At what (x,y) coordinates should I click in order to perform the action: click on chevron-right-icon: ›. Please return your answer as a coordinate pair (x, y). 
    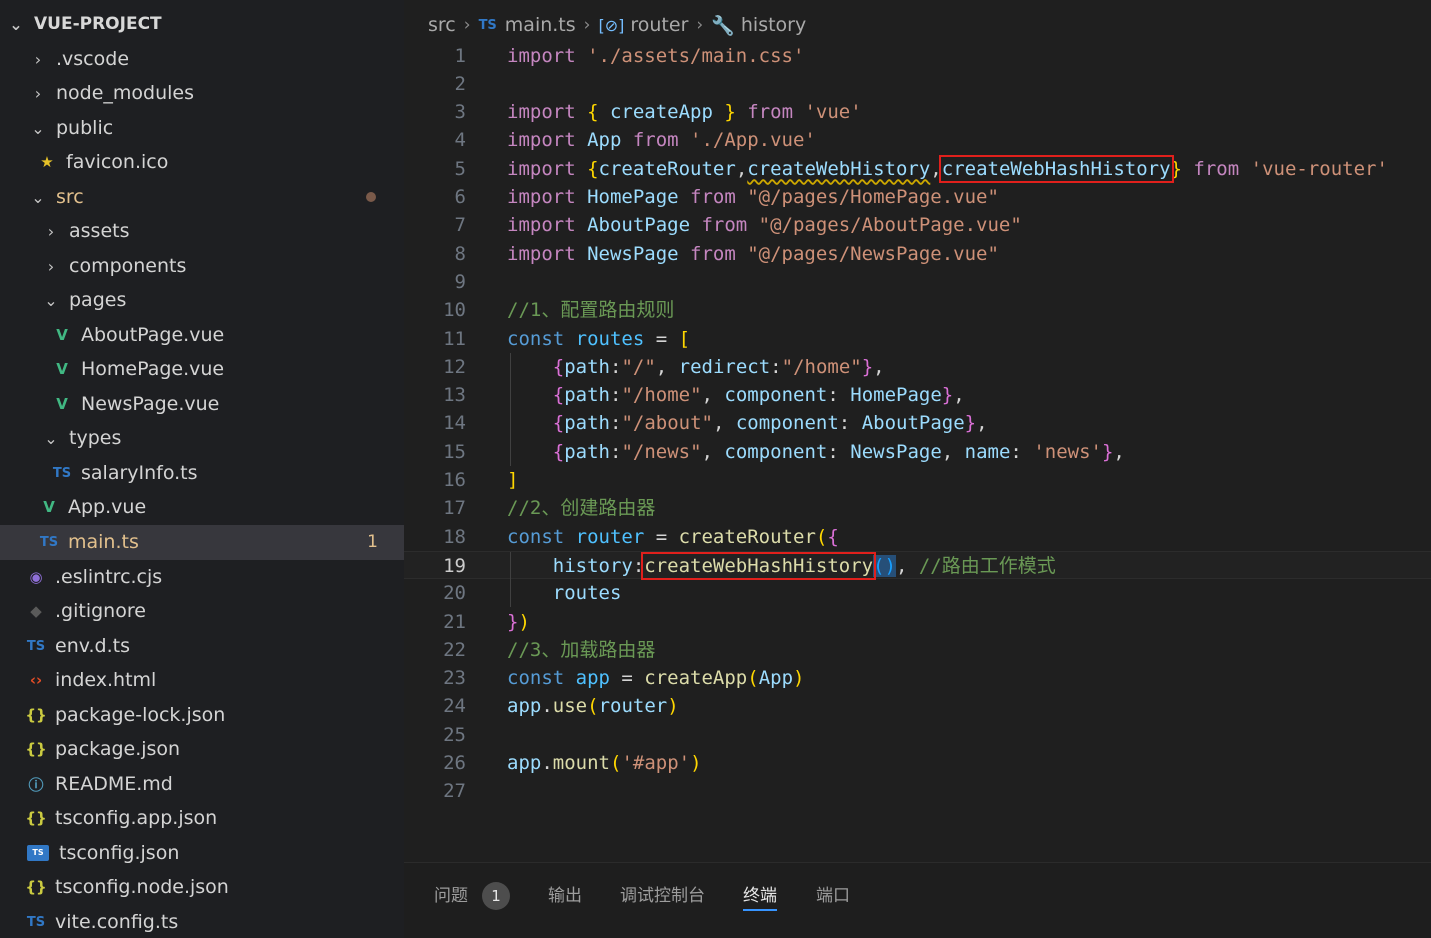
    Looking at the image, I should click on (467, 25).